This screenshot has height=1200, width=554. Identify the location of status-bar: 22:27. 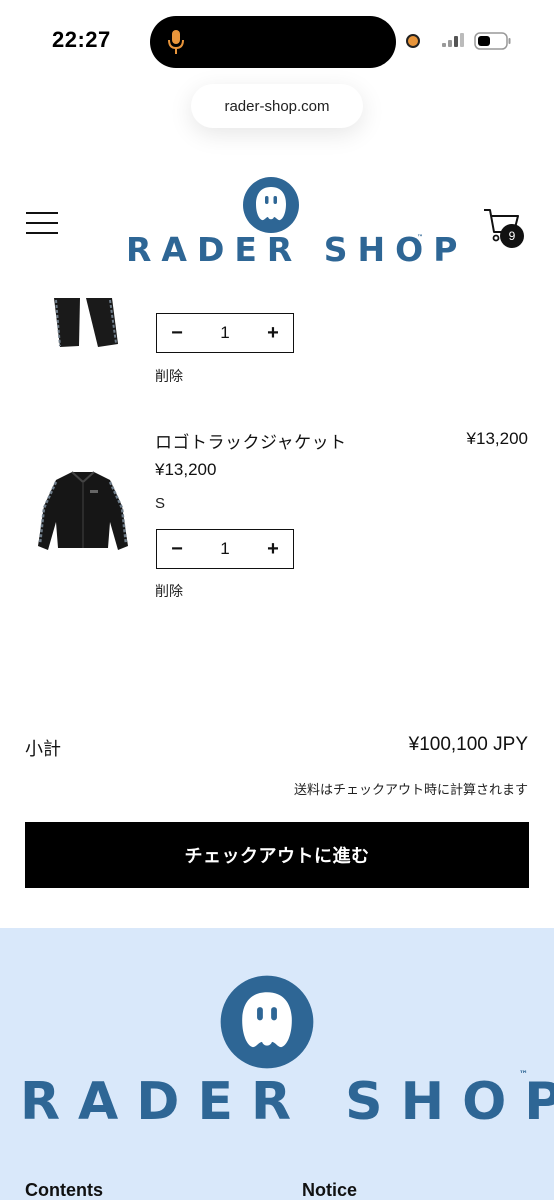
(277, 40).